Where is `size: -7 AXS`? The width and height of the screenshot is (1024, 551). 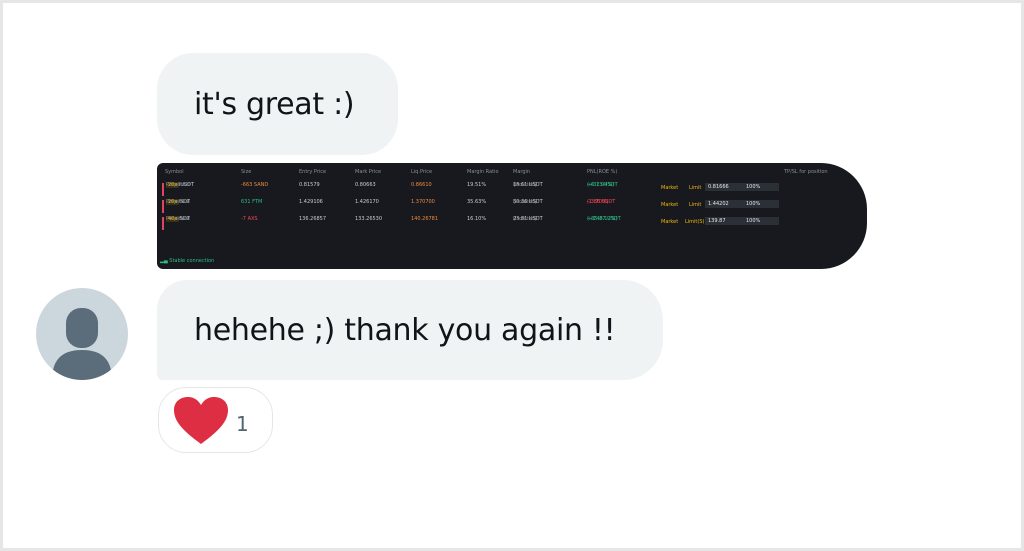 size: -7 AXS is located at coordinates (249, 219).